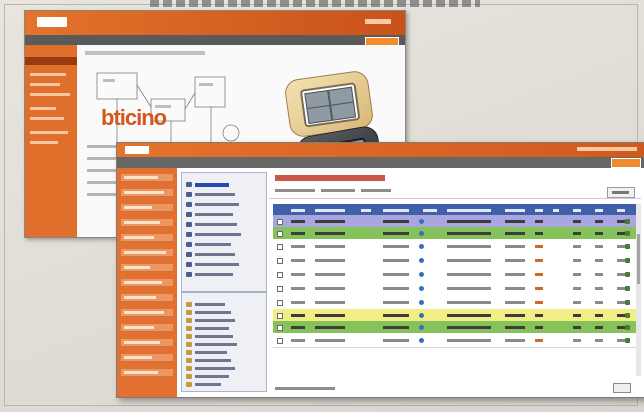 The height and width of the screenshot is (412, 644). I want to click on brand-logo, so click(137, 150).